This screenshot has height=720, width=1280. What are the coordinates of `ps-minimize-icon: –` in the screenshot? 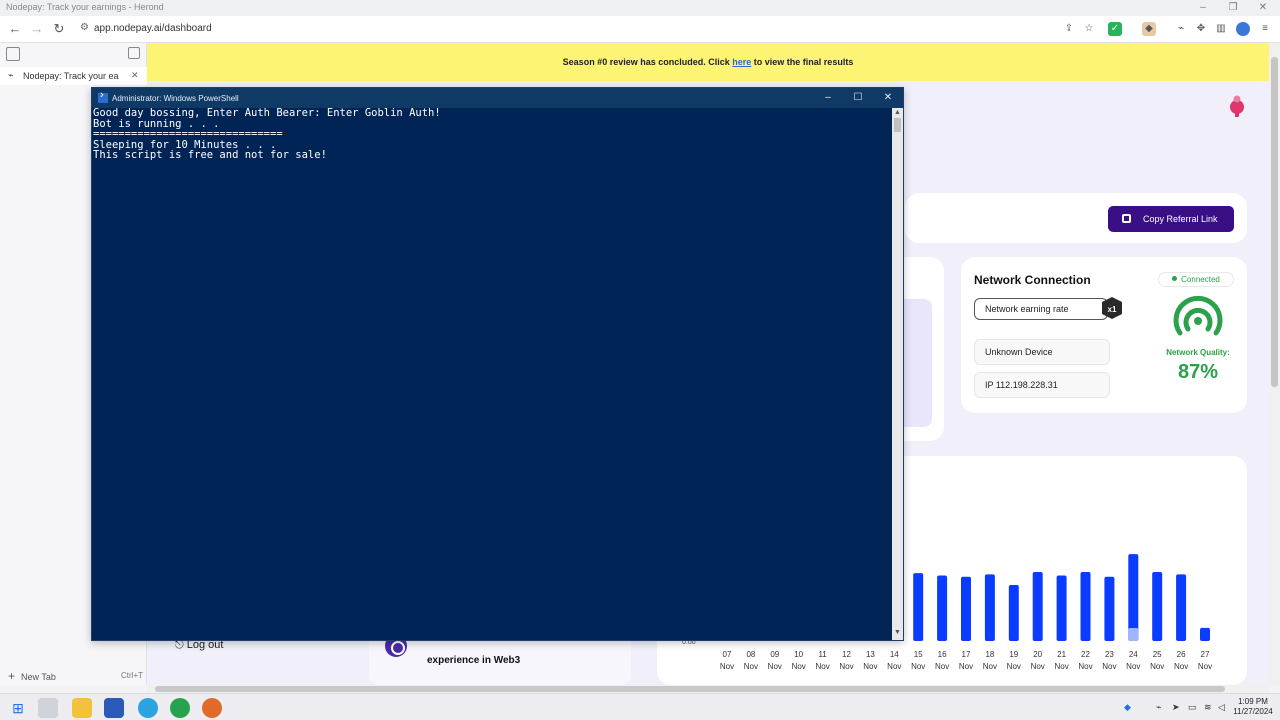 It's located at (828, 98).